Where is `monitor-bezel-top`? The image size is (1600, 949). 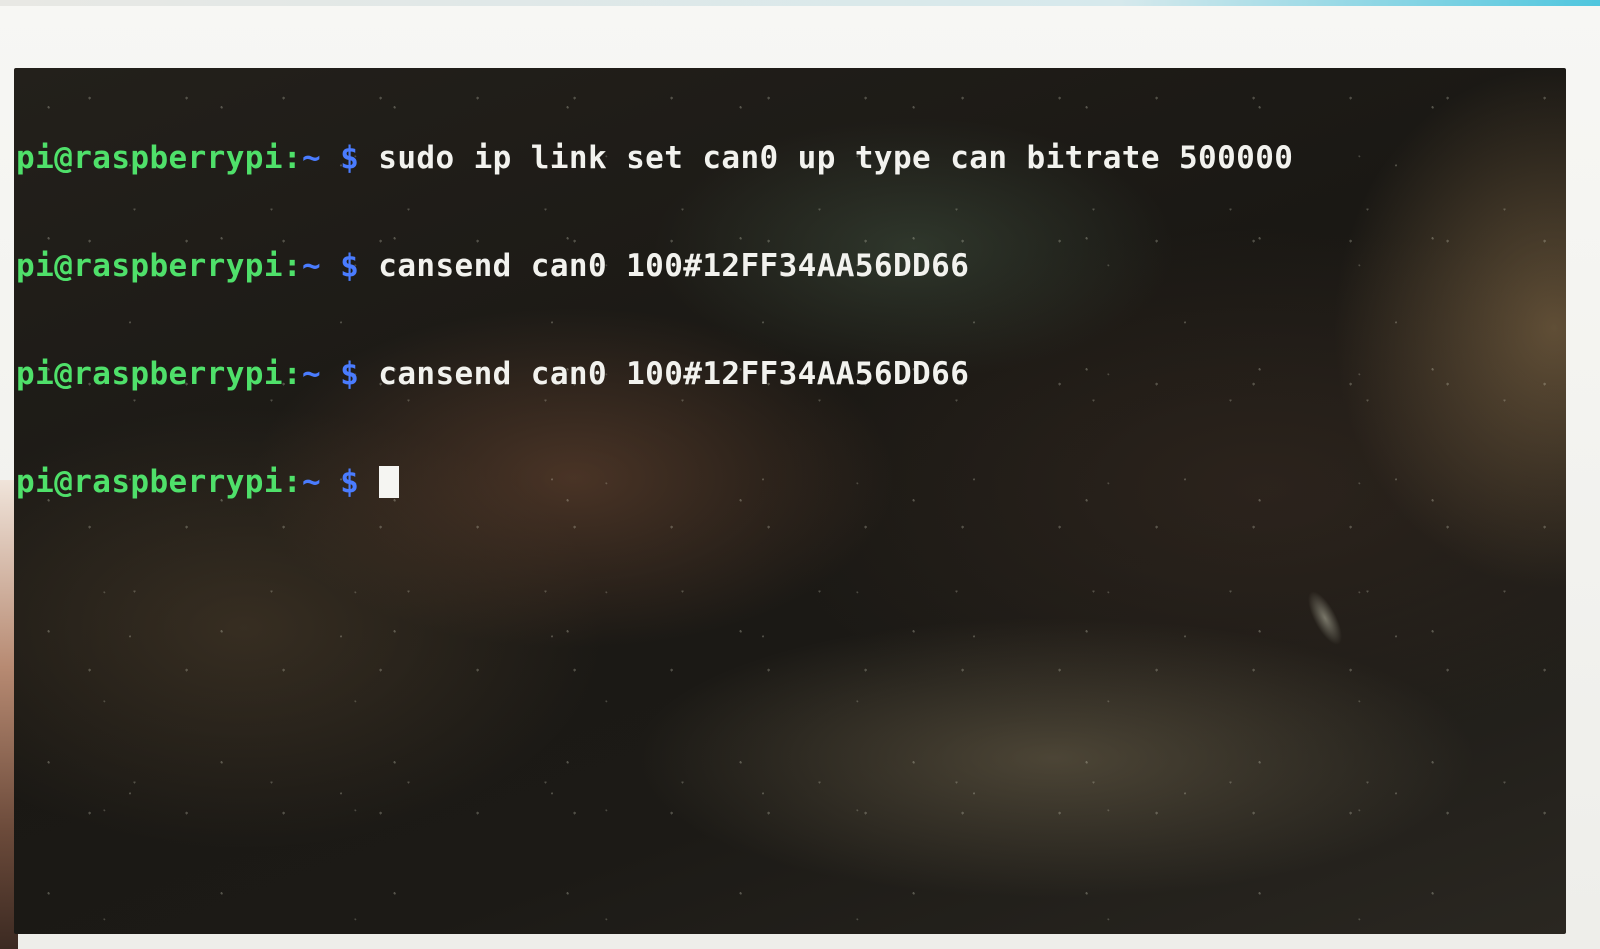
monitor-bezel-top is located at coordinates (800, 3).